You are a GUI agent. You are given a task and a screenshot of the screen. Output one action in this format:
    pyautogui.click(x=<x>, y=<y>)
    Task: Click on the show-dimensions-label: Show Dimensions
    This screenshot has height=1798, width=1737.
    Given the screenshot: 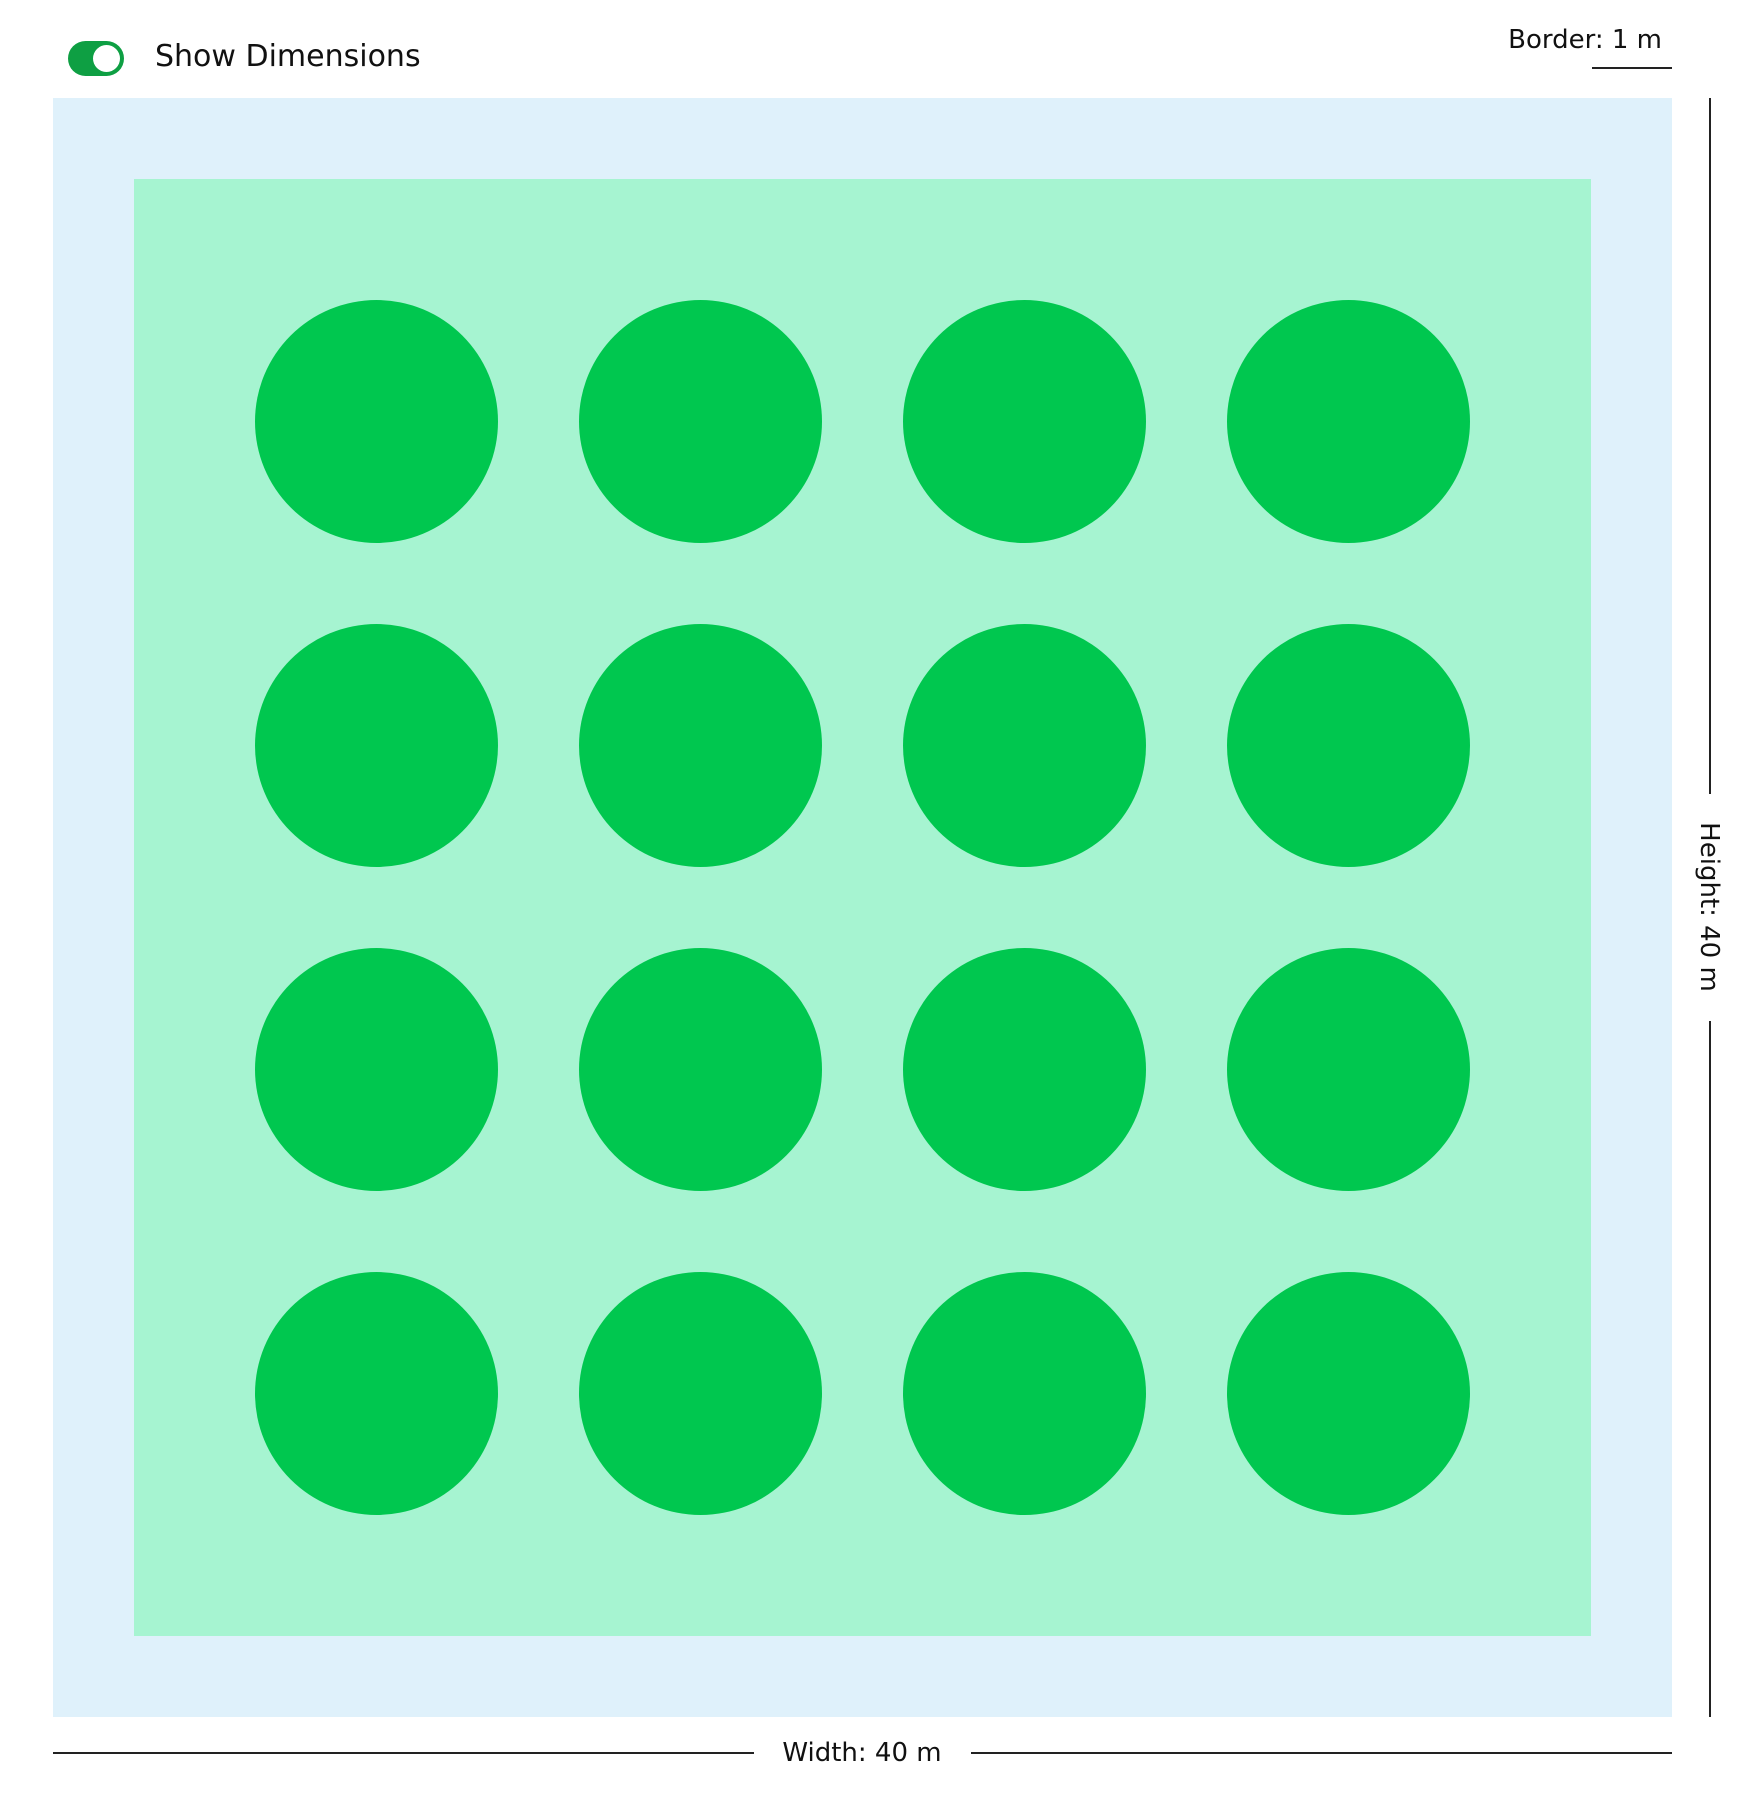 What is the action you would take?
    pyautogui.click(x=288, y=56)
    